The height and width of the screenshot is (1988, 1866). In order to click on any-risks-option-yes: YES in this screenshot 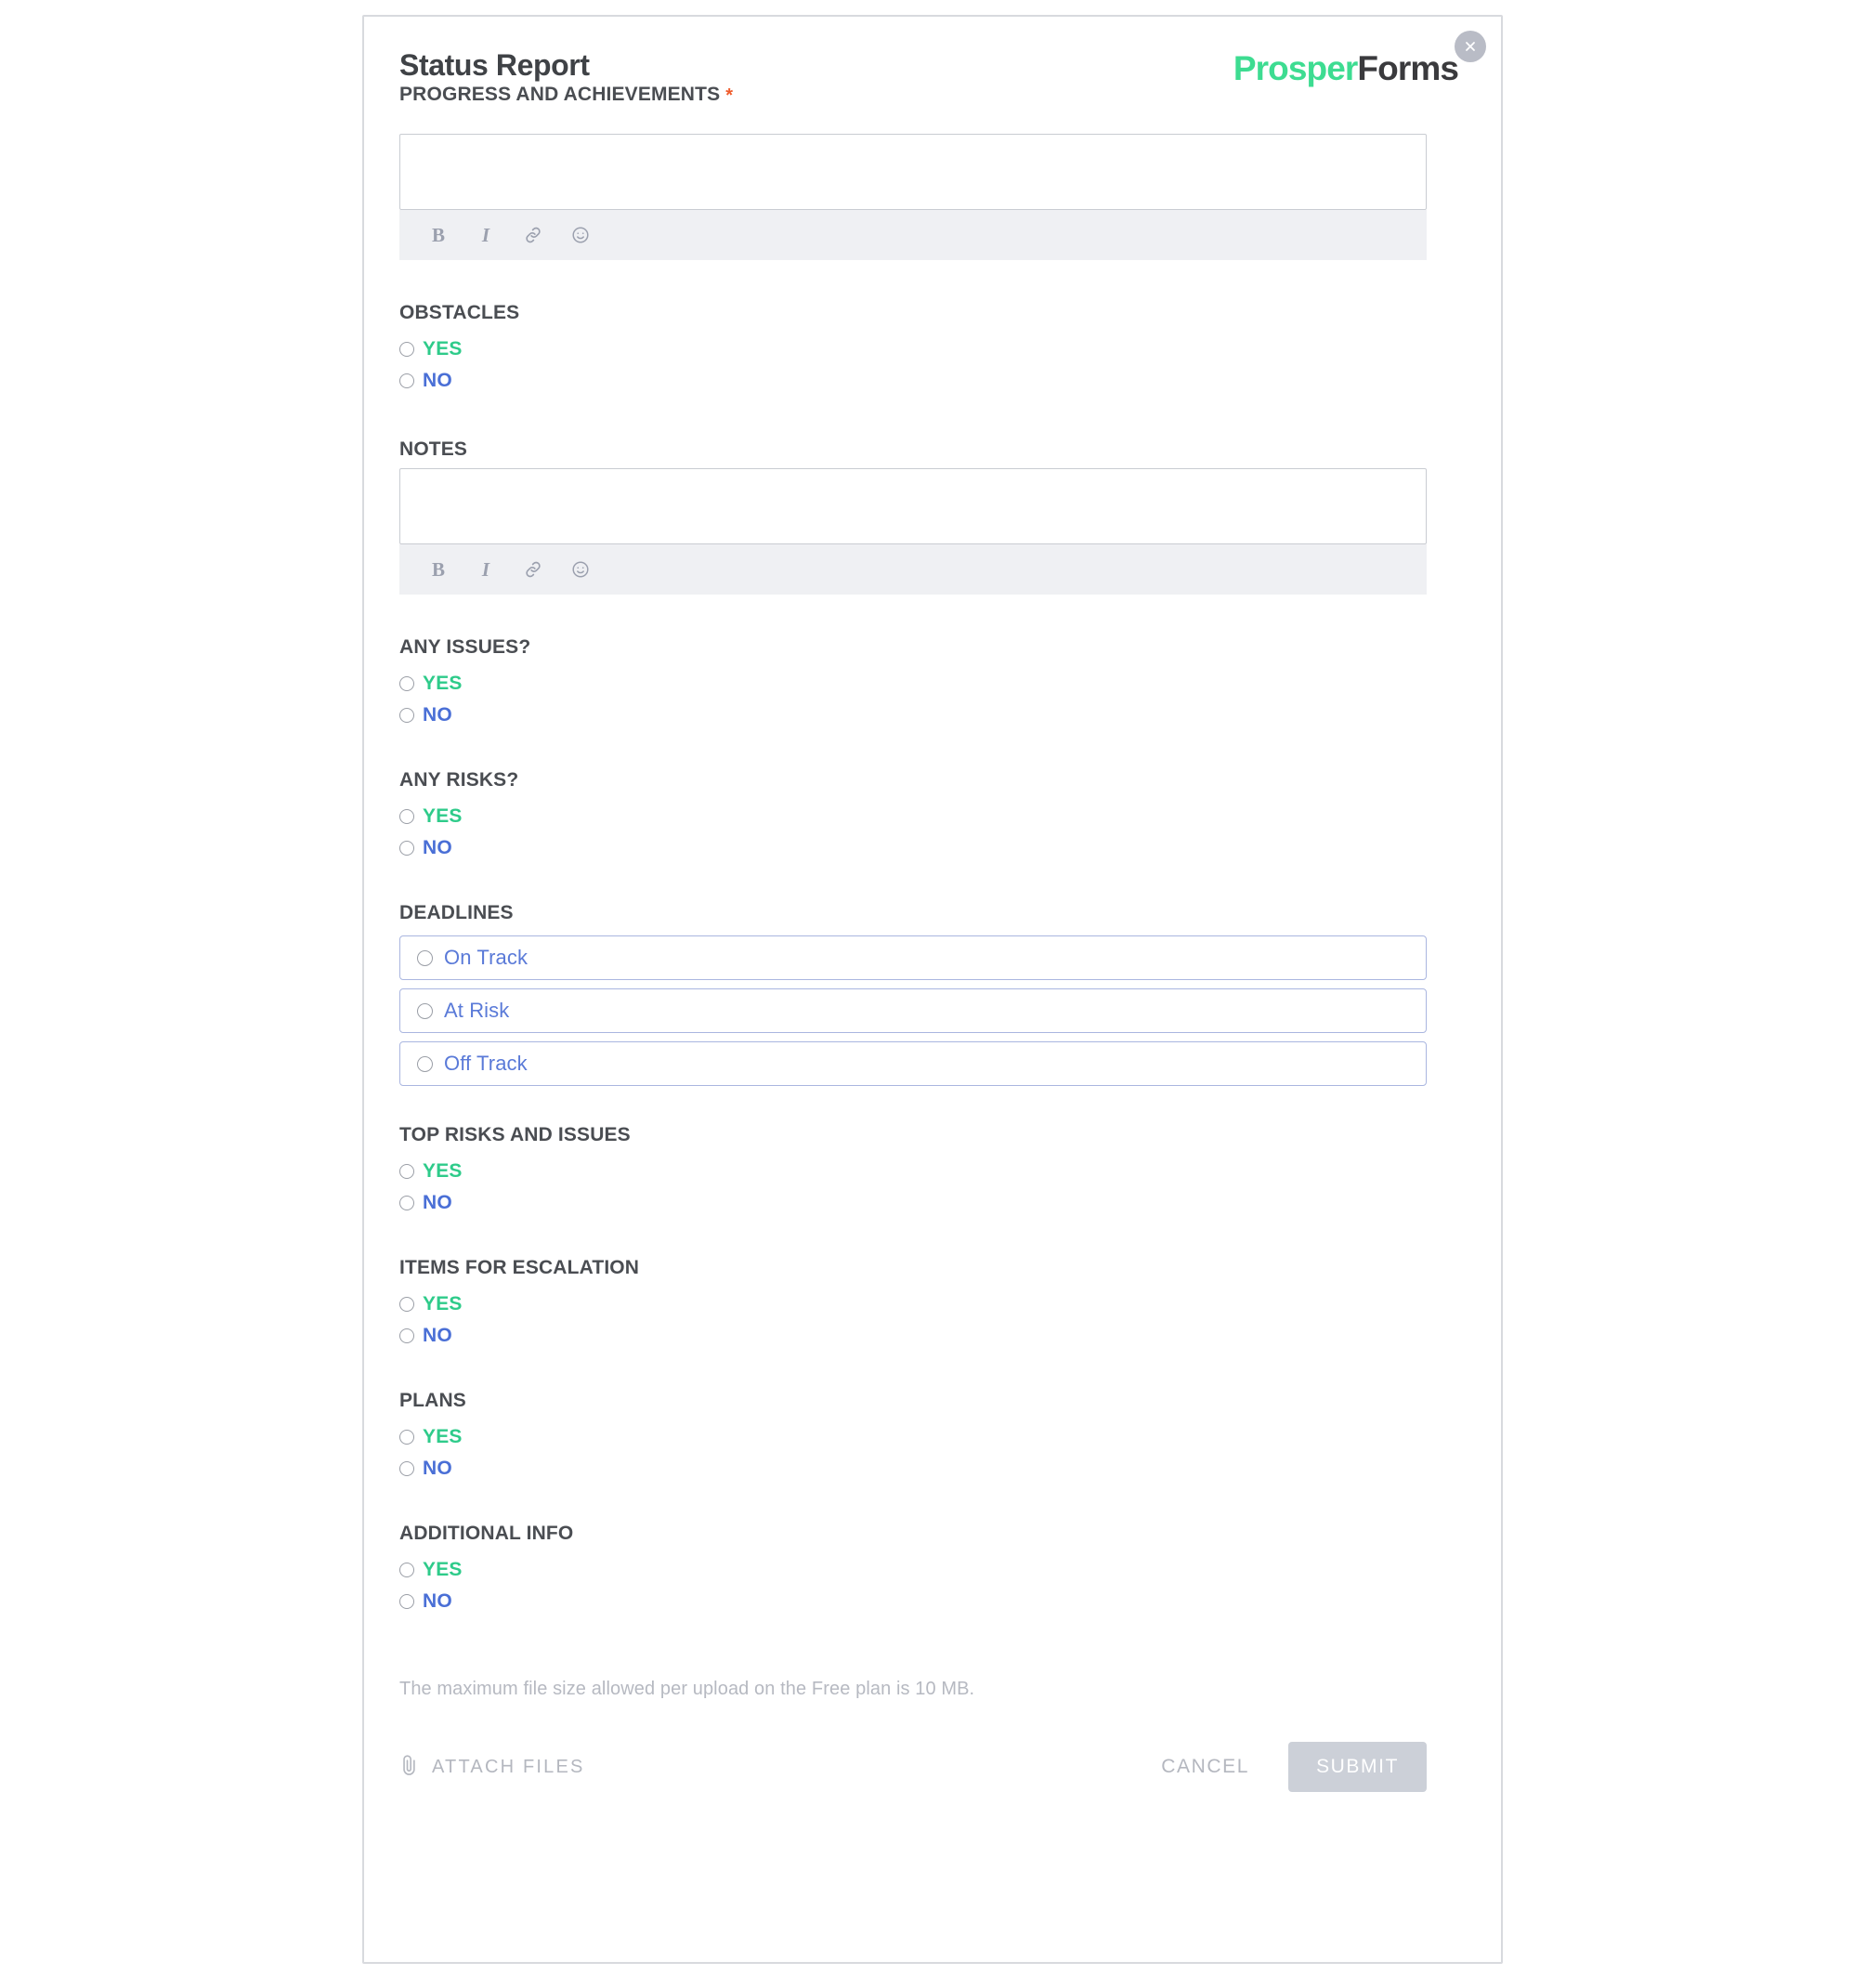, I will do `click(933, 816)`.